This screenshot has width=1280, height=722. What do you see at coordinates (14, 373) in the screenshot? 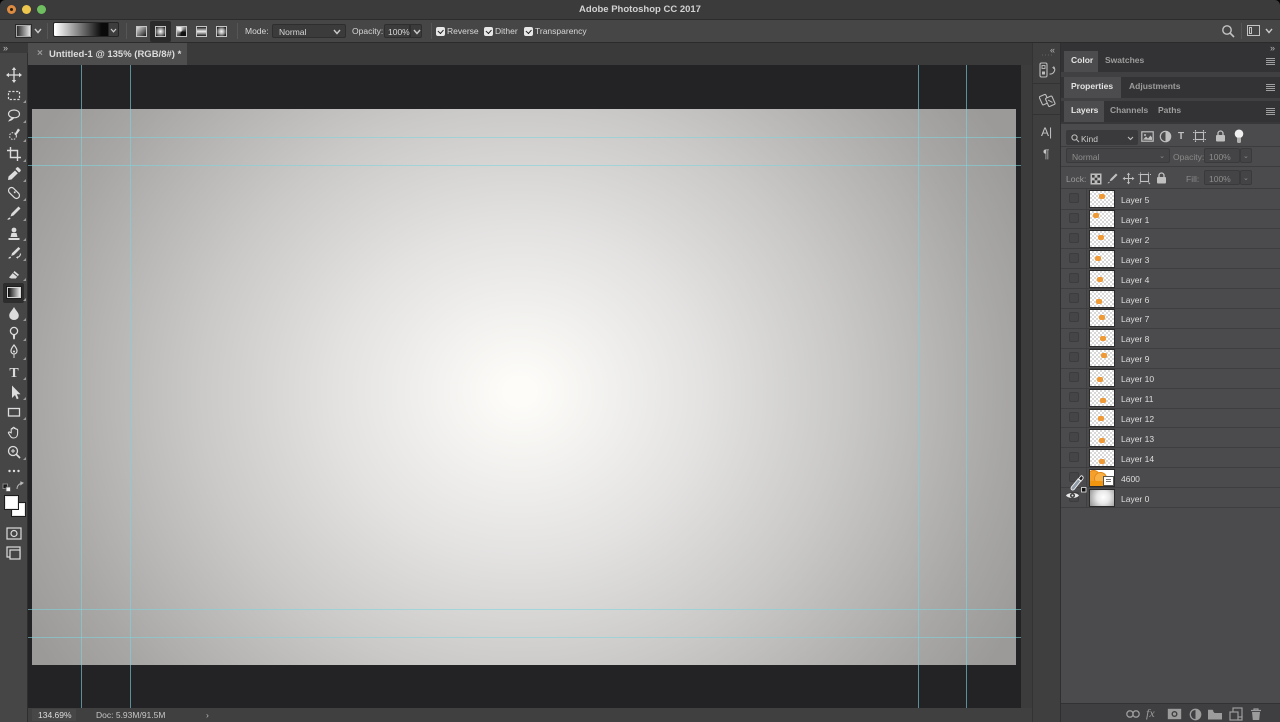
I see `svg-text: T` at bounding box center [14, 373].